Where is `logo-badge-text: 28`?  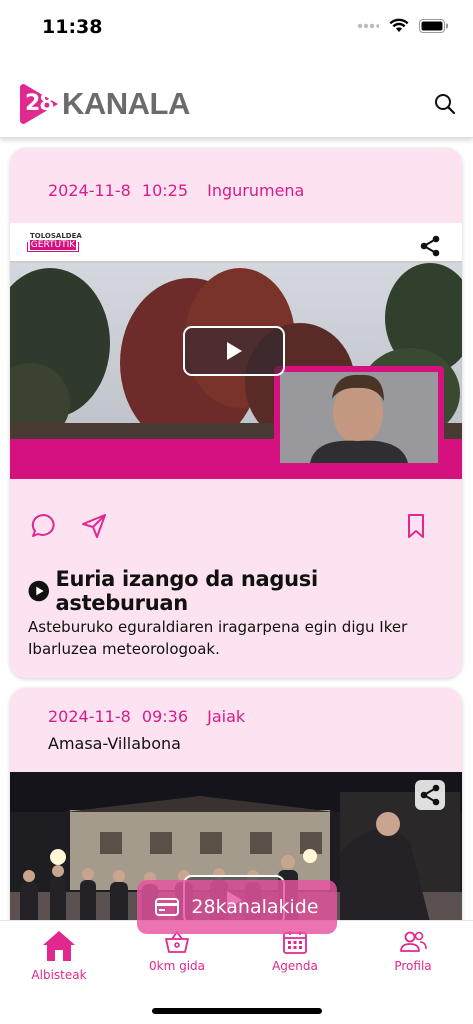
logo-badge-text: 28 is located at coordinates (40, 103).